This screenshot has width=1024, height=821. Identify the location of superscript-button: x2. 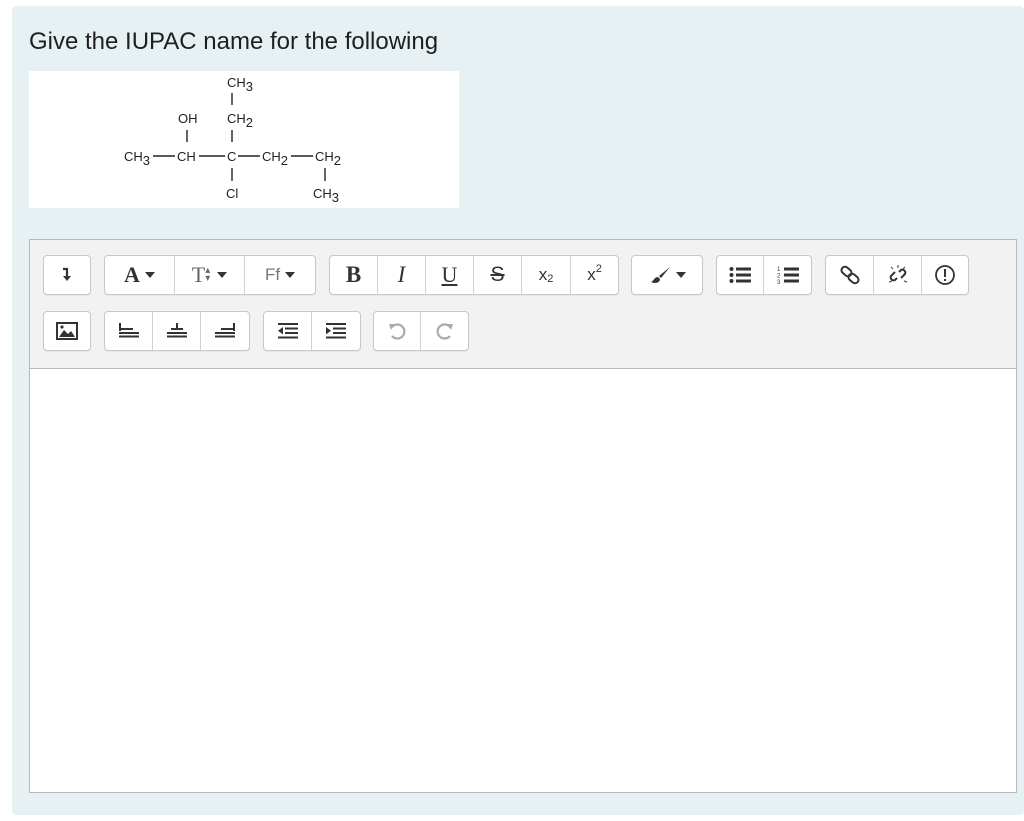
(594, 275).